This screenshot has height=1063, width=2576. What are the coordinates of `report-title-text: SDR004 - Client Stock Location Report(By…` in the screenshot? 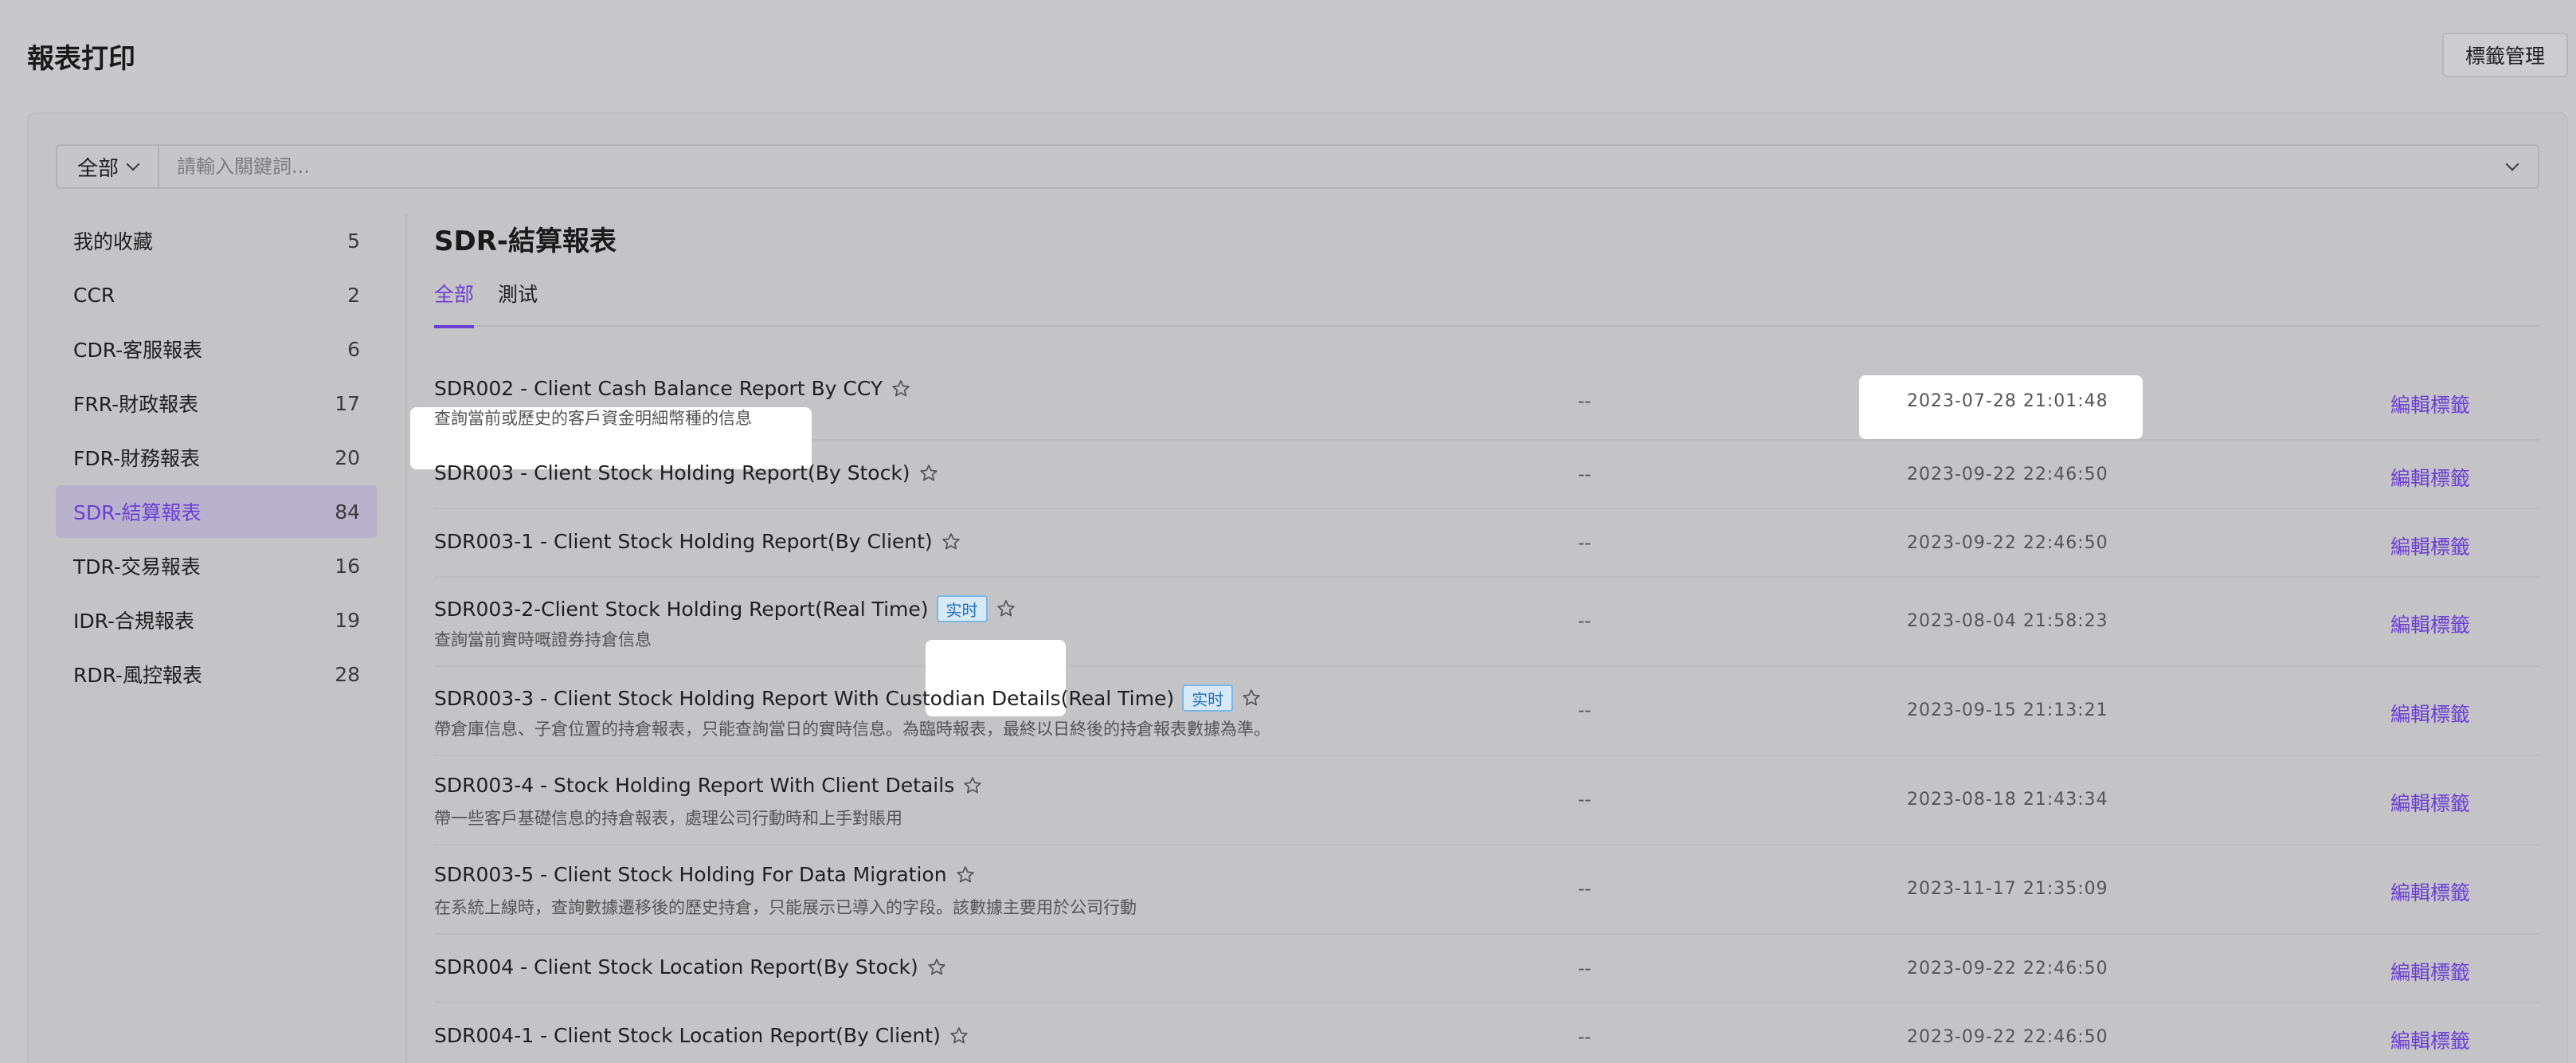 It's located at (676, 967).